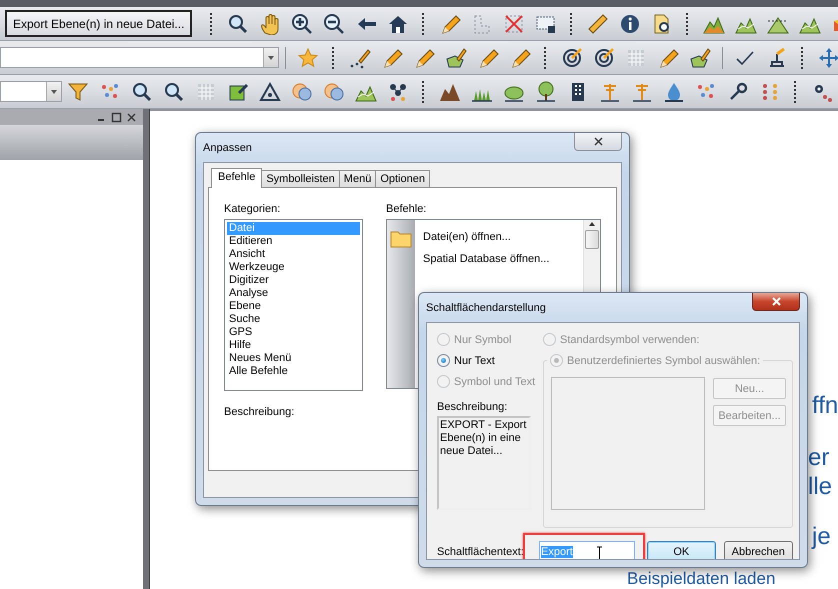 This screenshot has width=838, height=589. I want to click on up-arrow-icon, so click(592, 224).